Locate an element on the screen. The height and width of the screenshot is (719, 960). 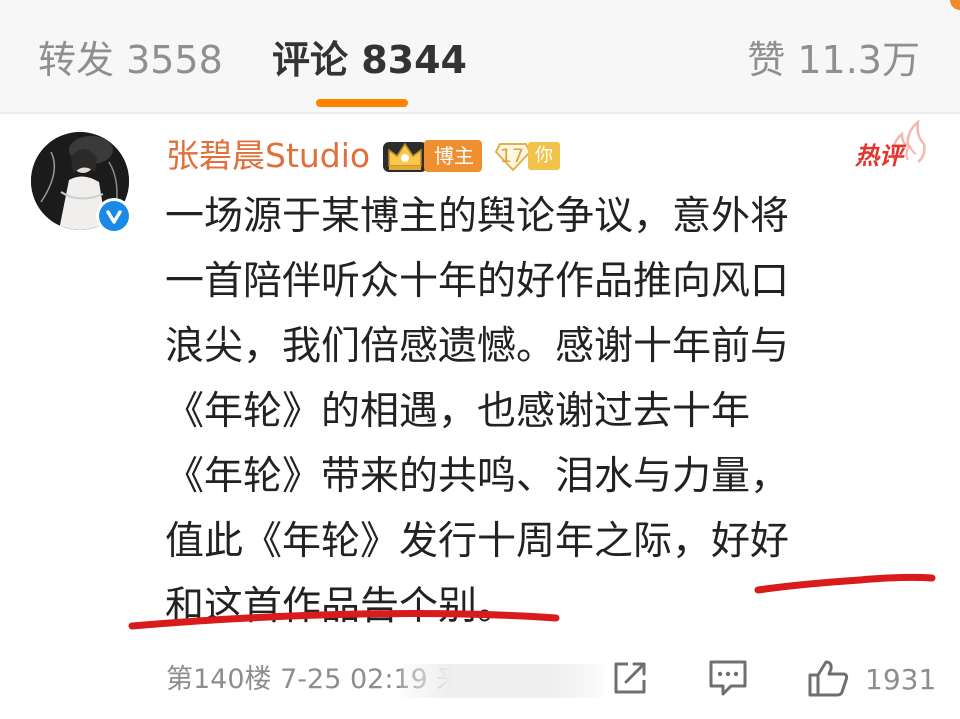
interaction-tabs: 转发 3558 评论 8344 赞 11.3万 is located at coordinates (480, 63).